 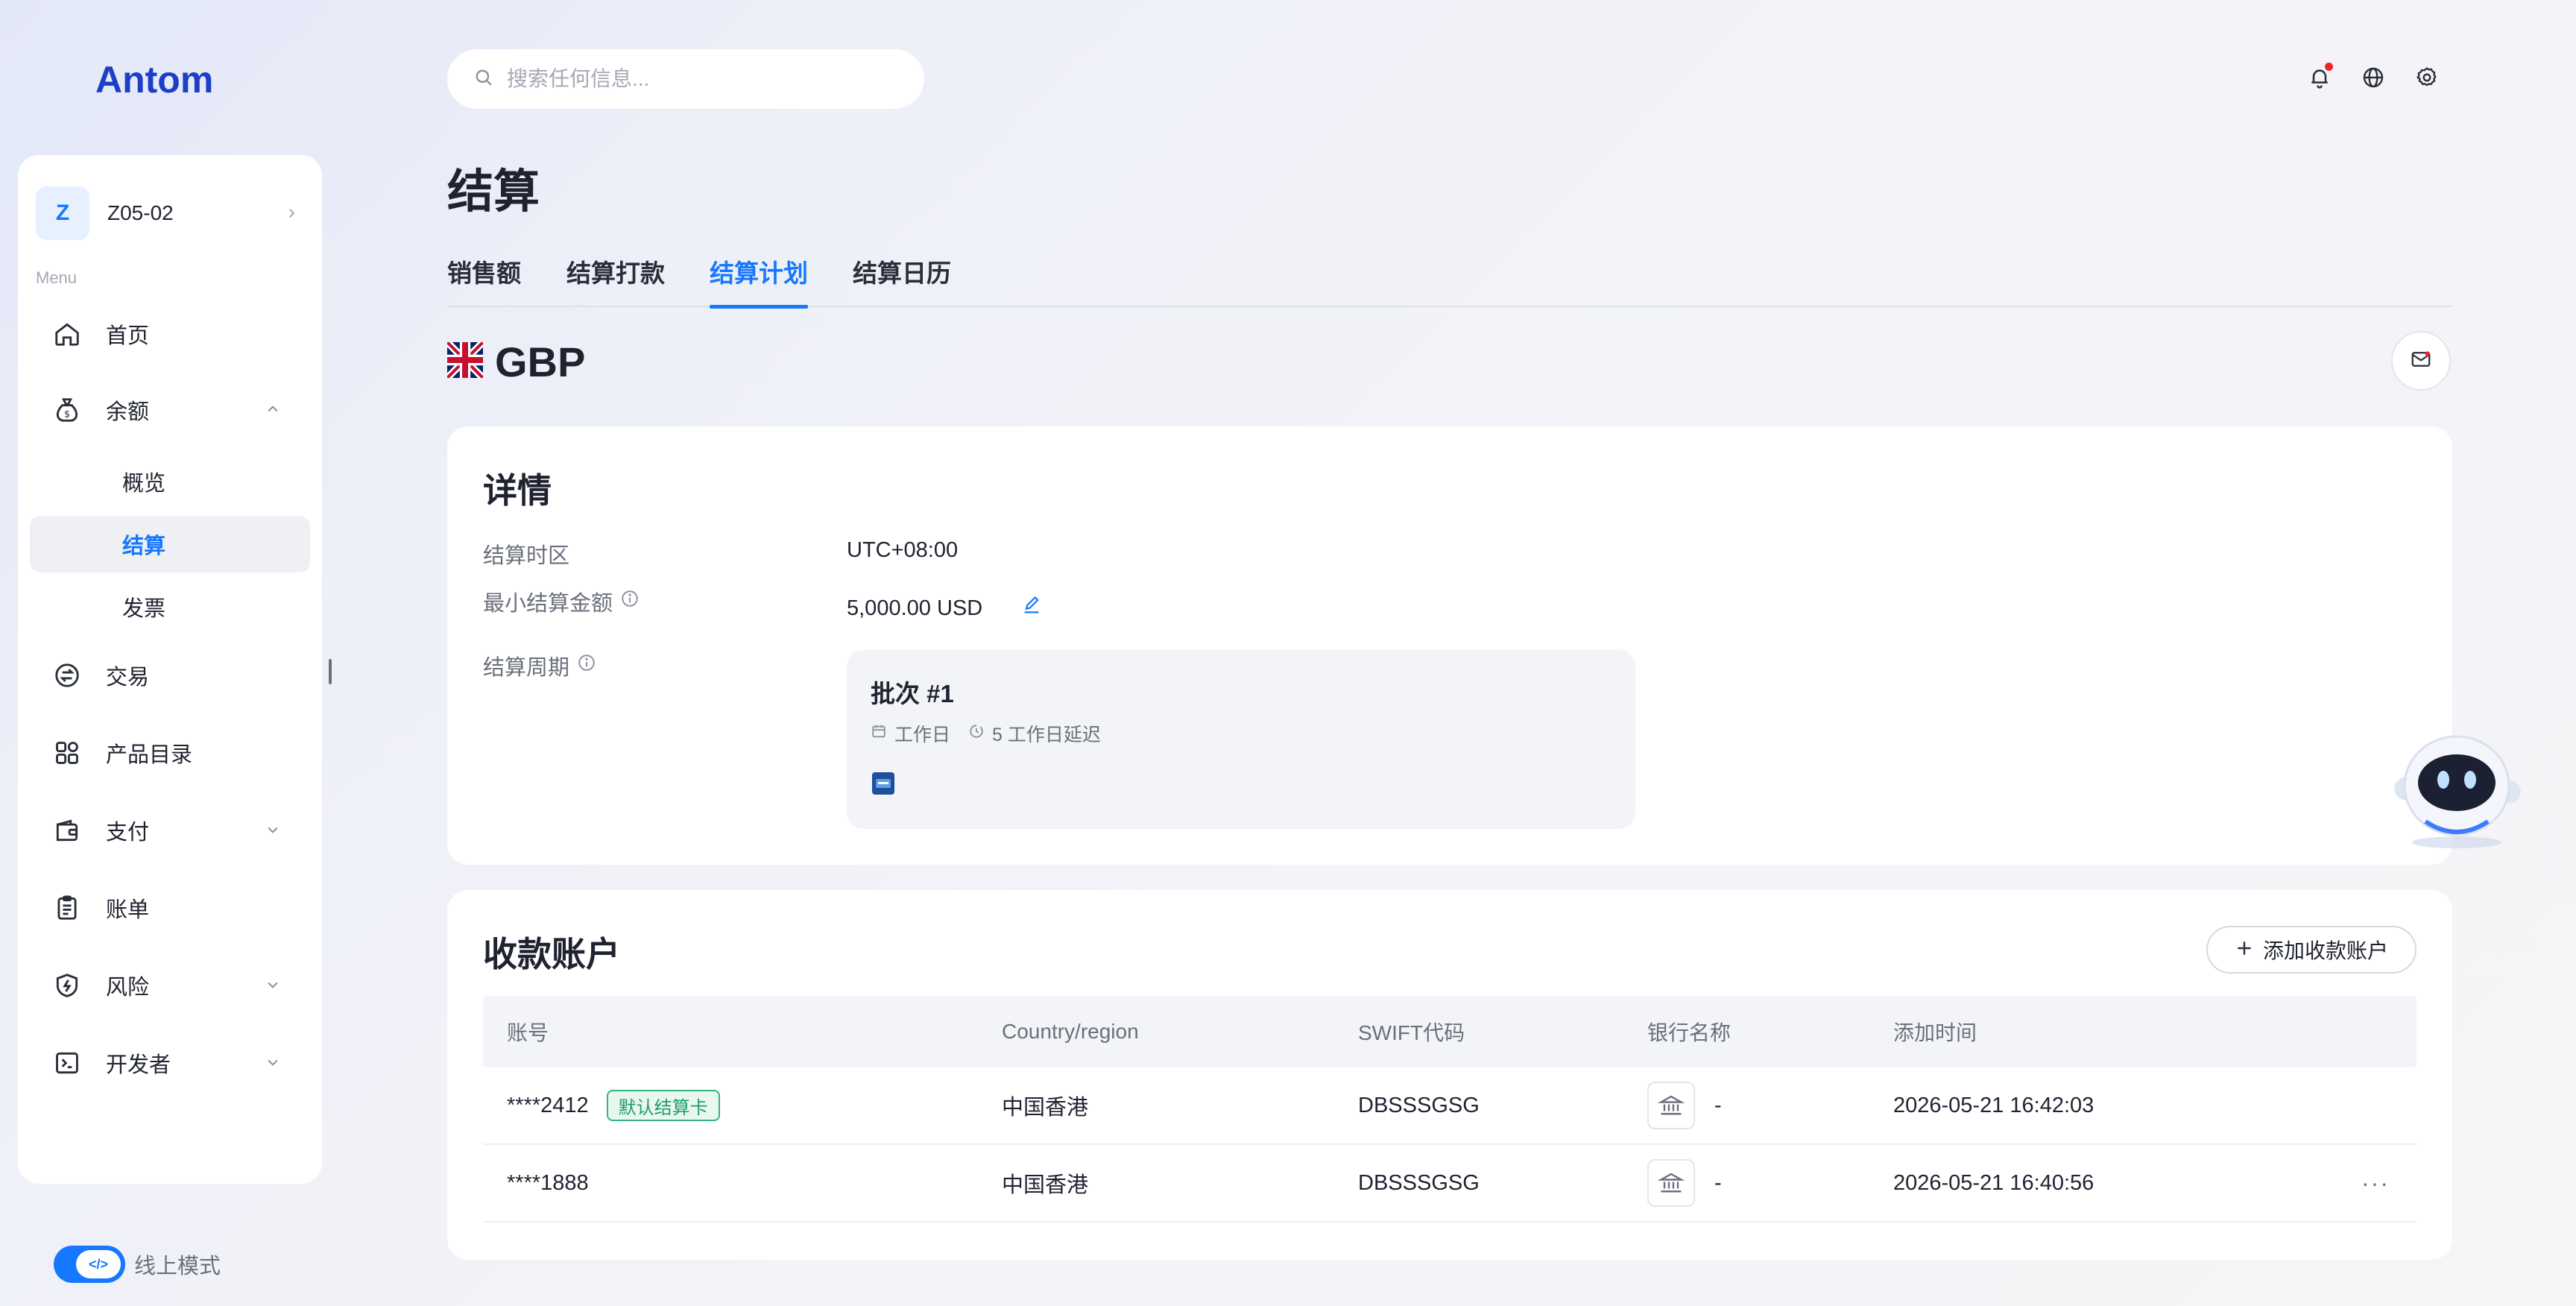 I want to click on menu-caption: Menu, so click(x=57, y=277).